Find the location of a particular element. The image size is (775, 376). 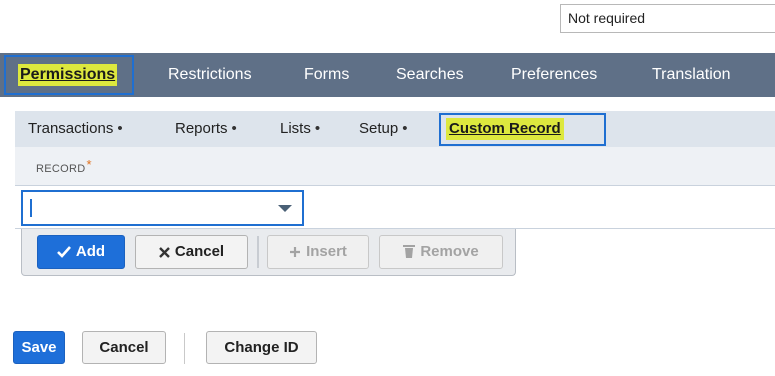

chevron-down-icon is located at coordinates (285, 208).